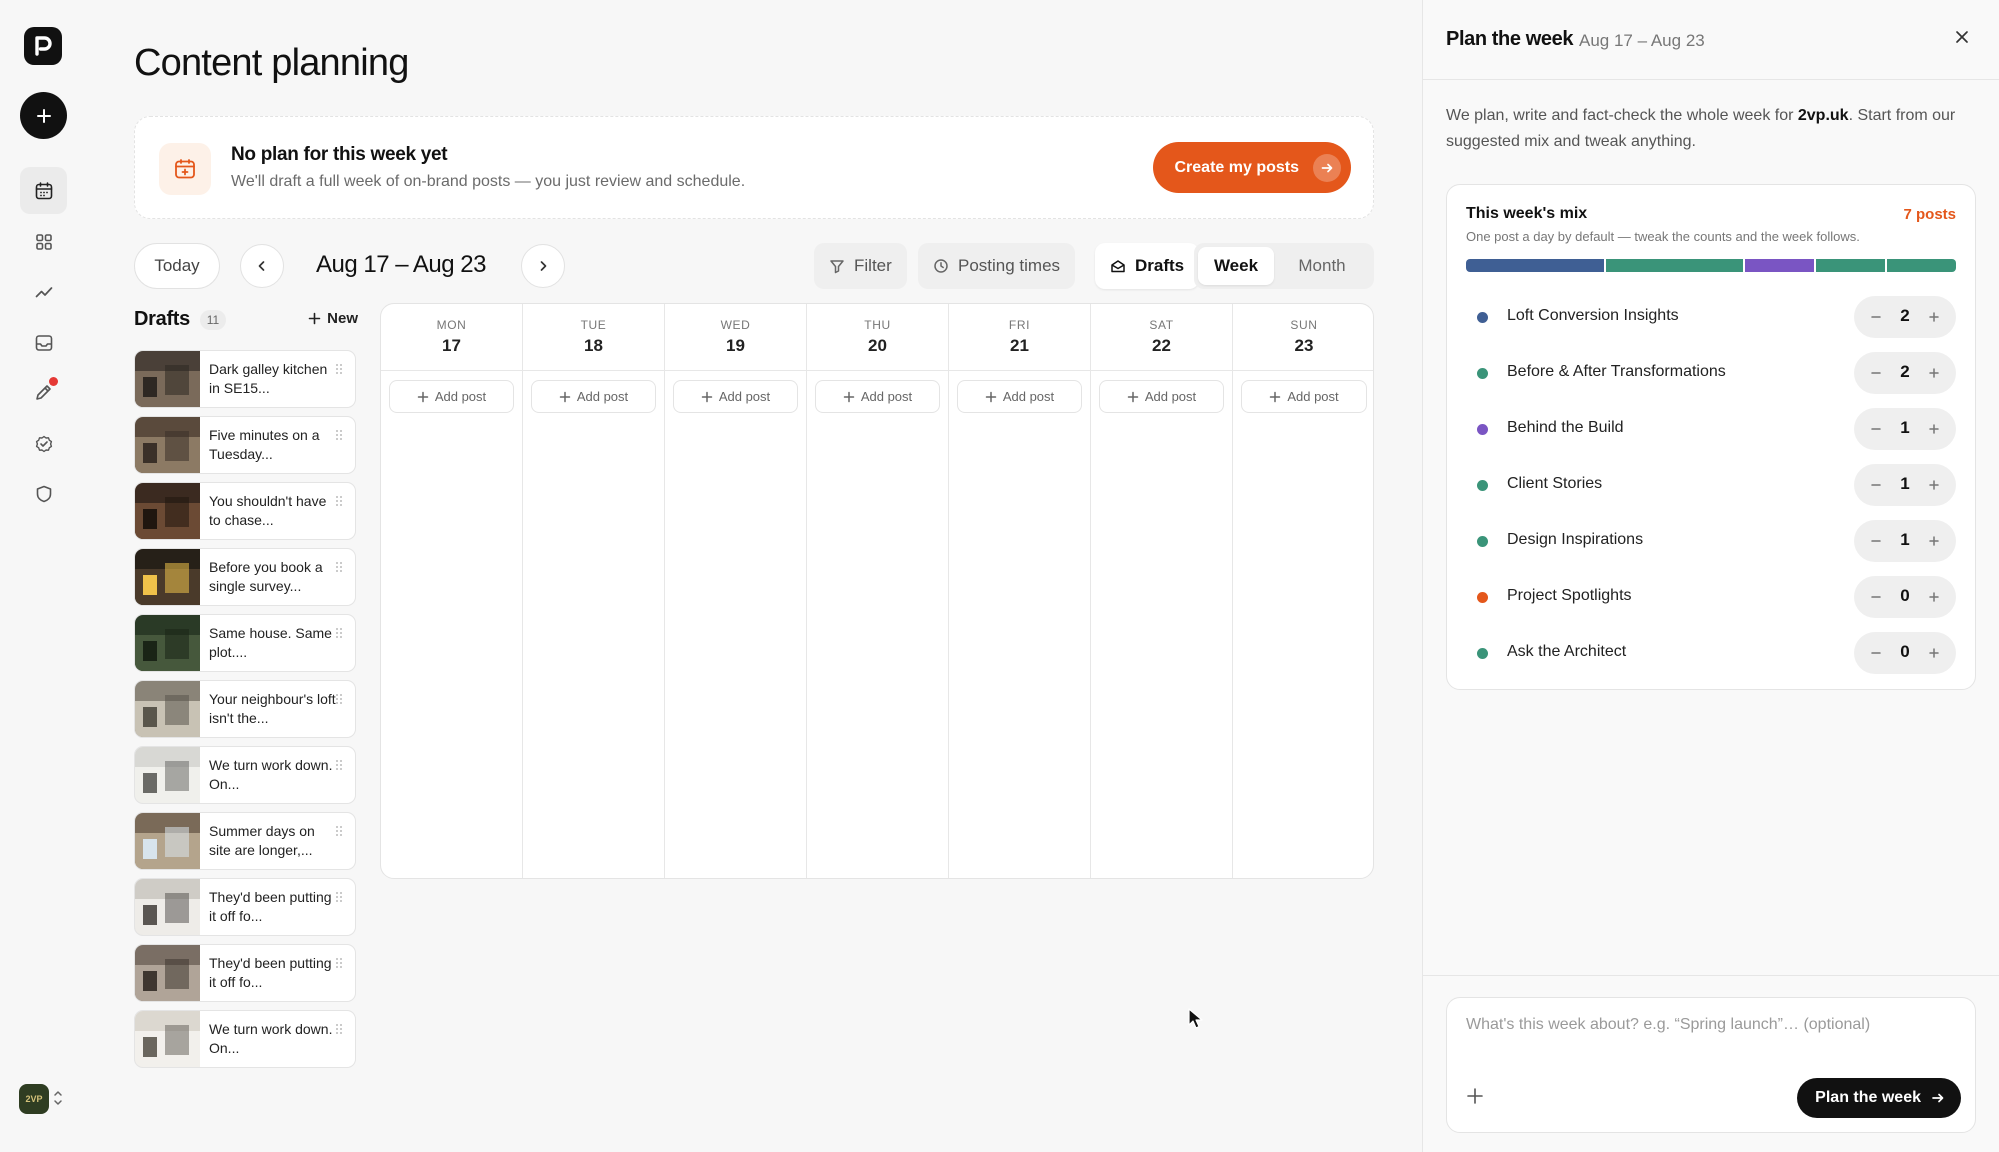 The width and height of the screenshot is (1999, 1152). What do you see at coordinates (1711, 1025) in the screenshot?
I see `week-theme-input` at bounding box center [1711, 1025].